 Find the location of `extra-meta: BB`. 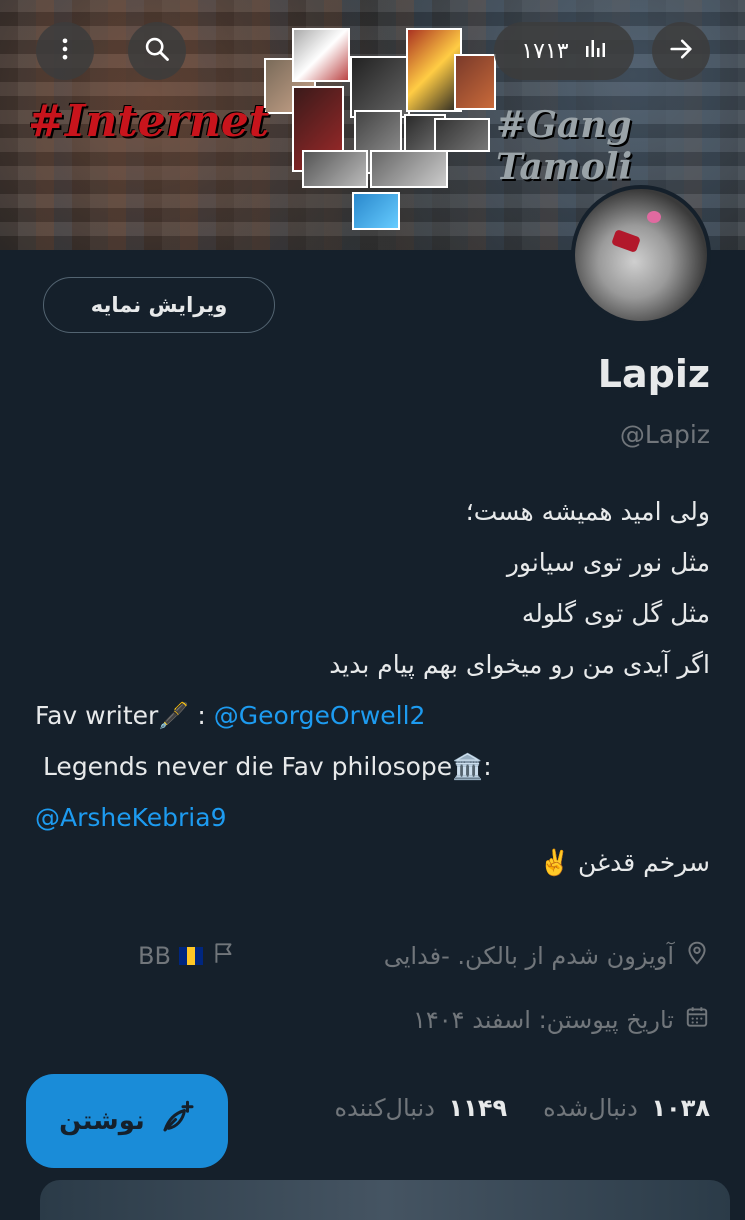

extra-meta: BB is located at coordinates (187, 956).